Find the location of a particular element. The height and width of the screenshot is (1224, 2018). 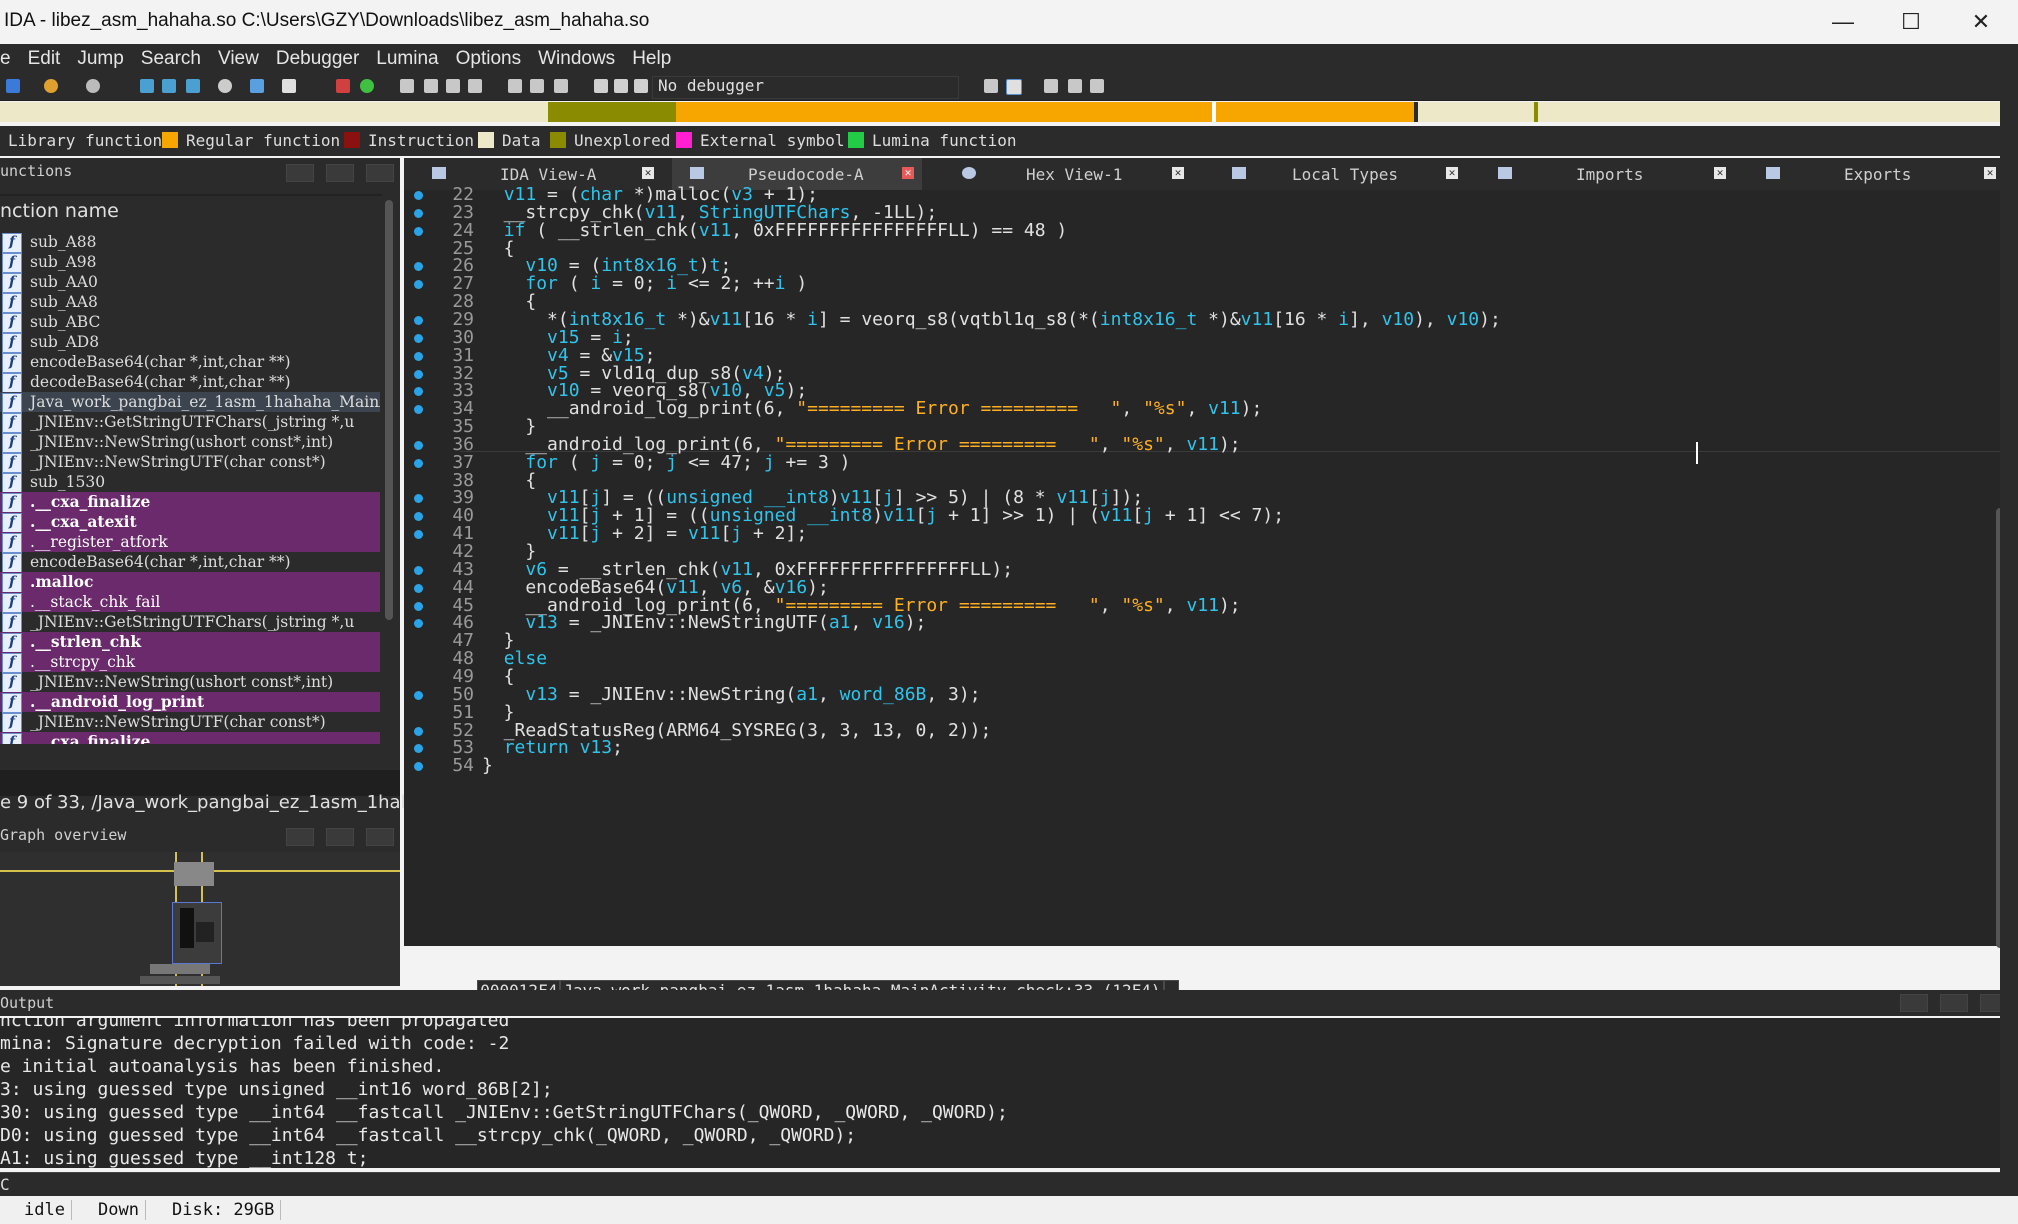

segment-icon is located at coordinates (515, 86).